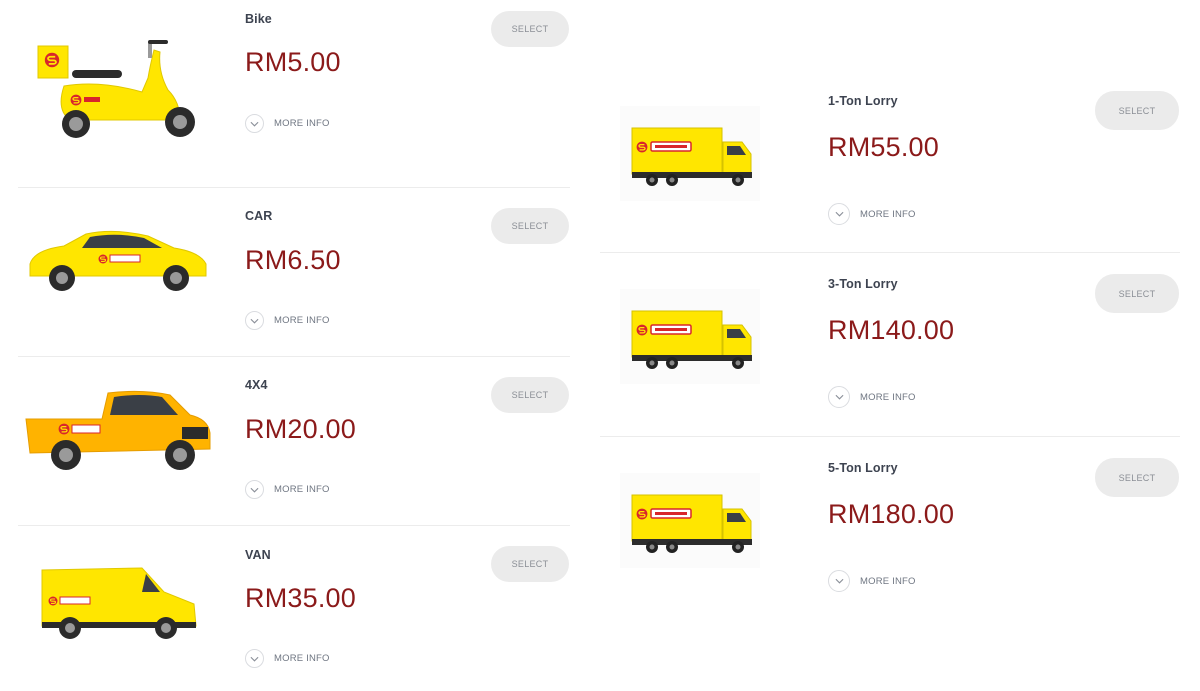 This screenshot has height=691, width=1200. I want to click on vehicle-price: RM5.00, so click(293, 62).